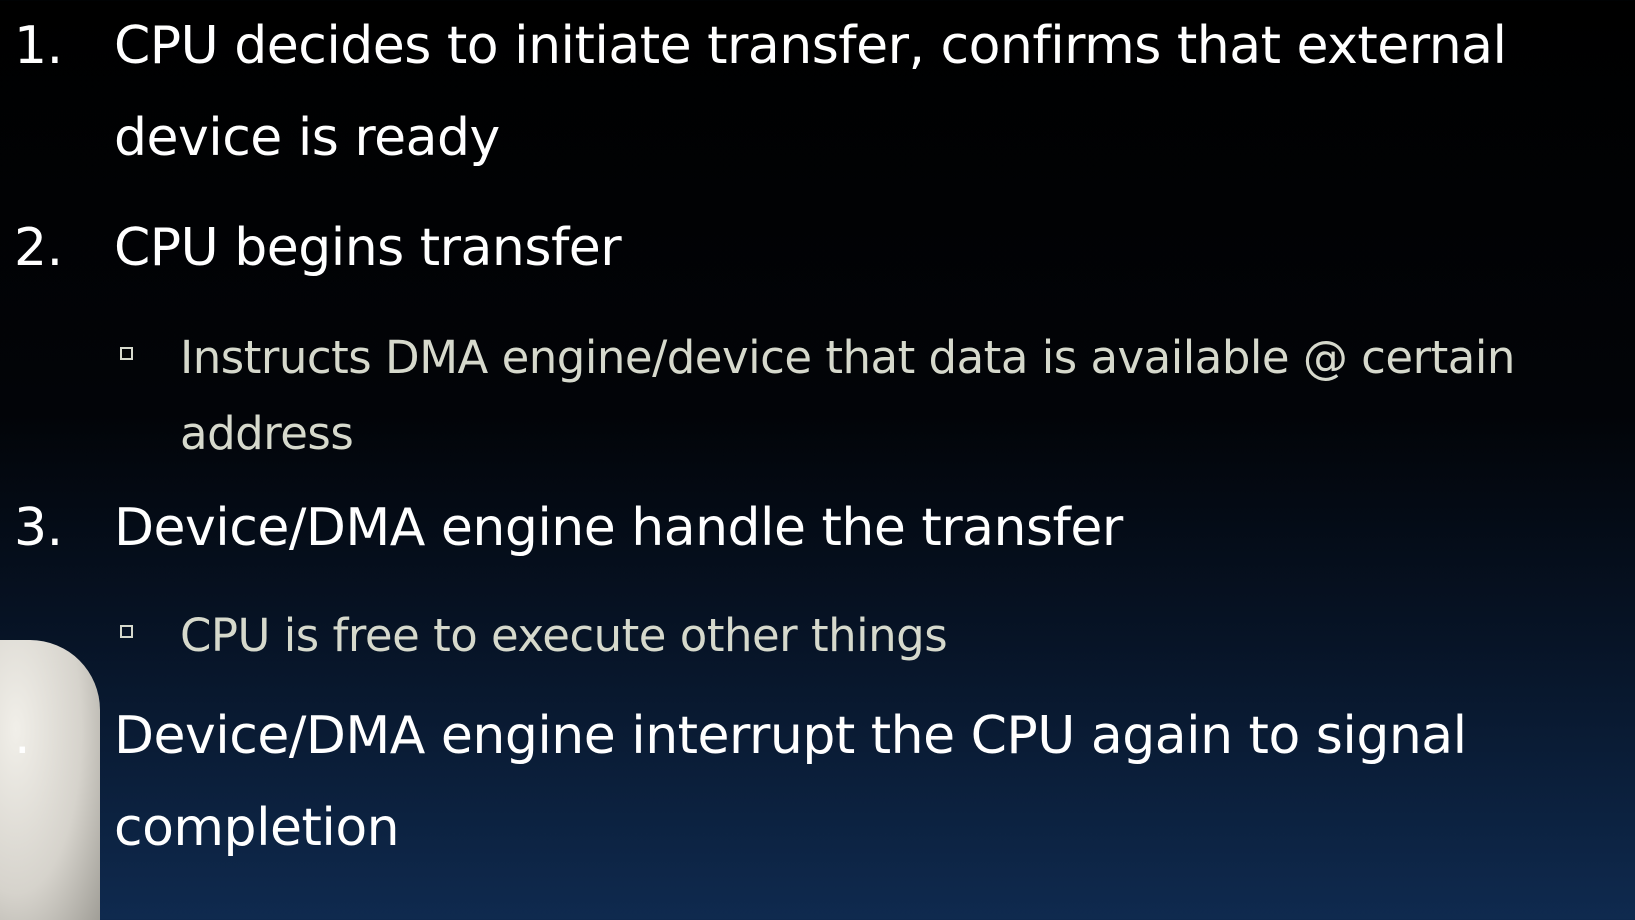 Image resolution: width=1635 pixels, height=920 pixels. I want to click on list-number-3: 3., so click(38, 528).